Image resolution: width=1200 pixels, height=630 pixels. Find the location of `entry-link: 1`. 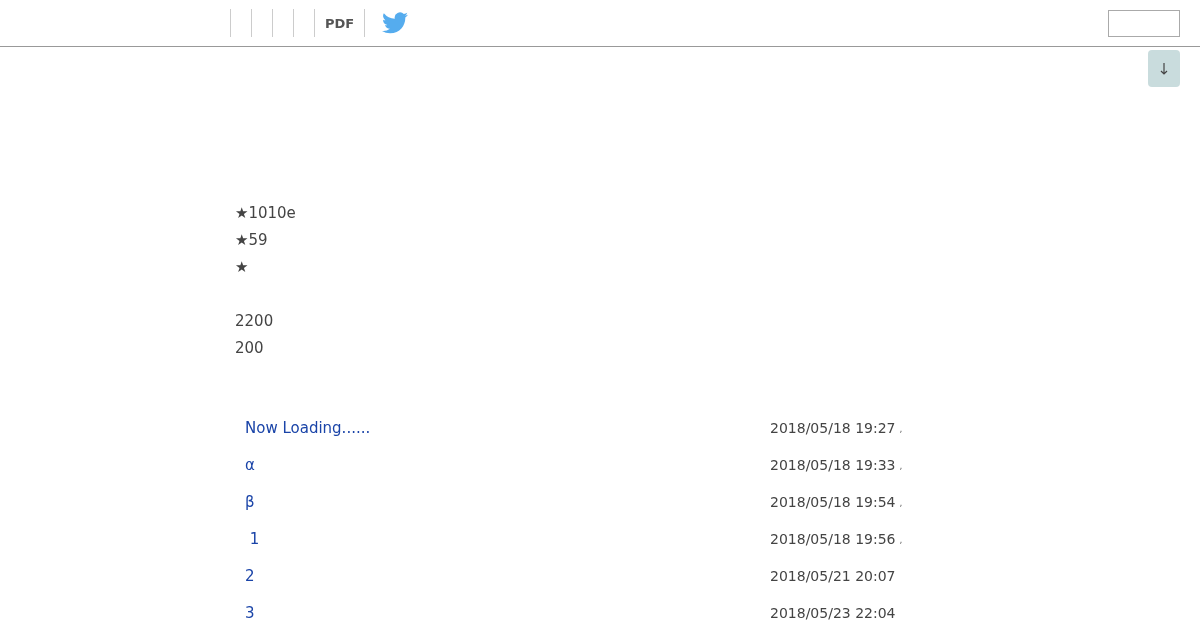

entry-link: 1 is located at coordinates (507, 538).